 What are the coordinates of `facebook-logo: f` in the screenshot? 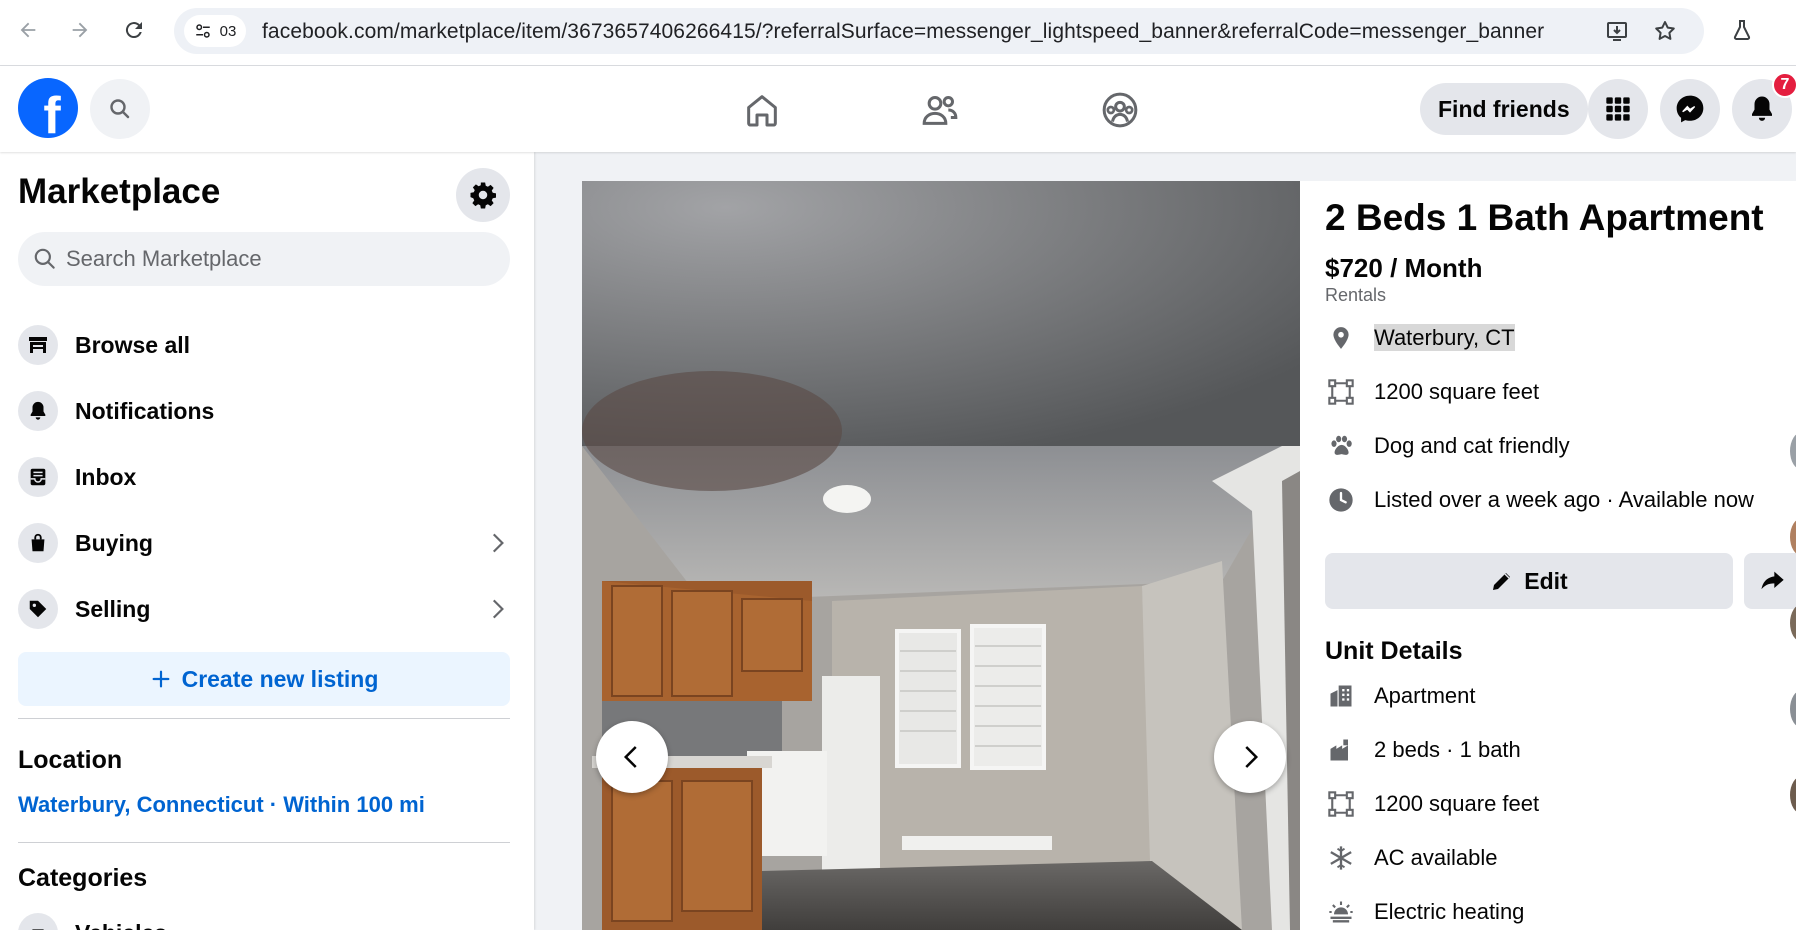 It's located at (48, 108).